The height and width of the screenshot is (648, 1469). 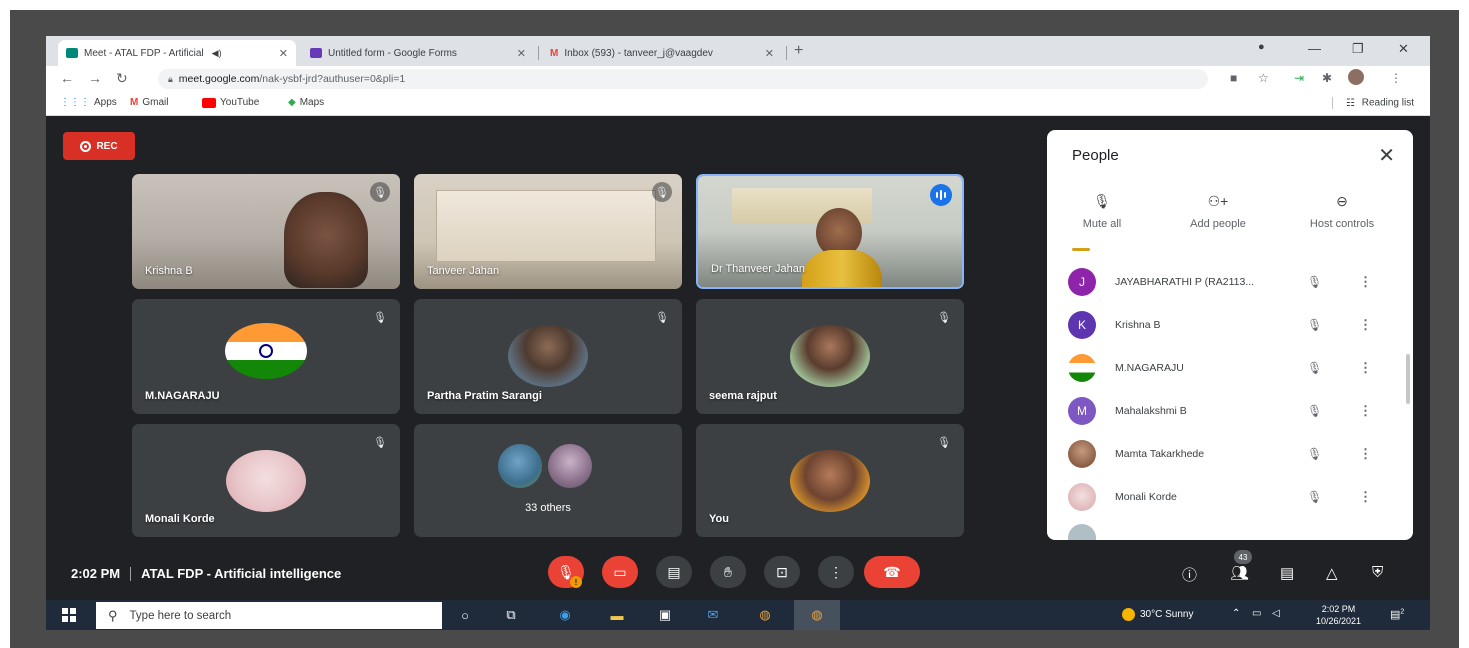 What do you see at coordinates (177, 53) in the screenshot?
I see `tab-meet: Meet - ATAL FDP - Artificial ◀) ✕` at bounding box center [177, 53].